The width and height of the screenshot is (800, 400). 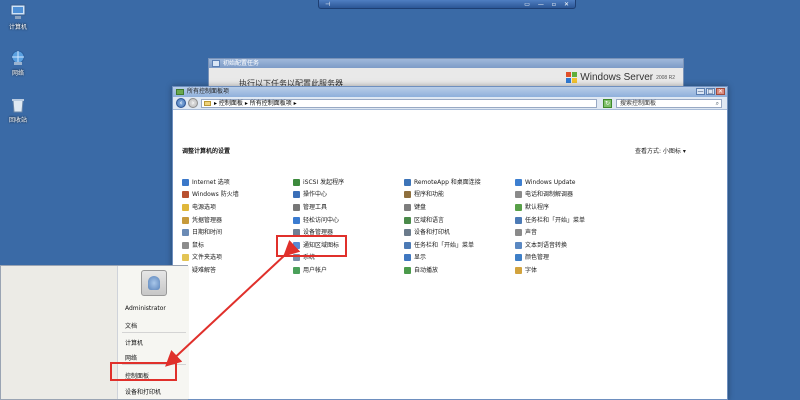 I want to click on control-panel-item: 管理工具, so click(x=348, y=207).